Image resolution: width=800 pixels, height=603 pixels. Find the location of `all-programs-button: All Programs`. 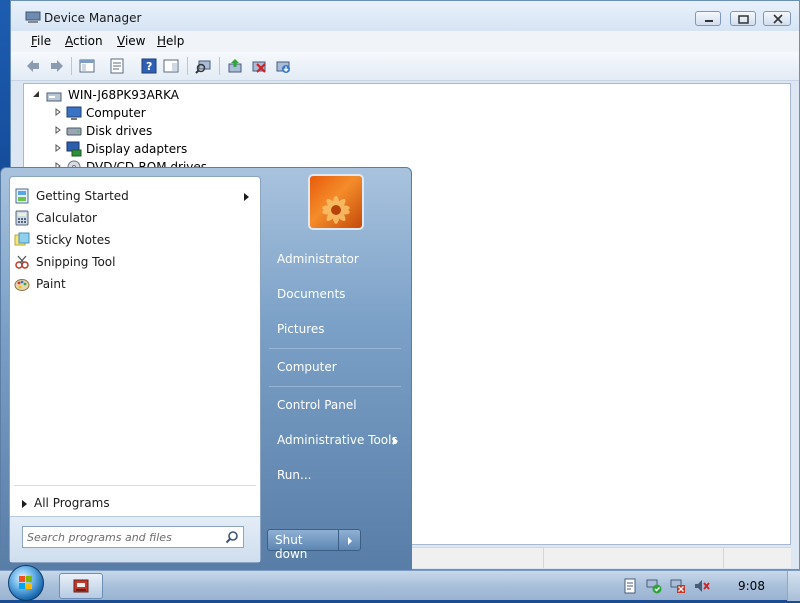

all-programs-button: All Programs is located at coordinates (136, 504).